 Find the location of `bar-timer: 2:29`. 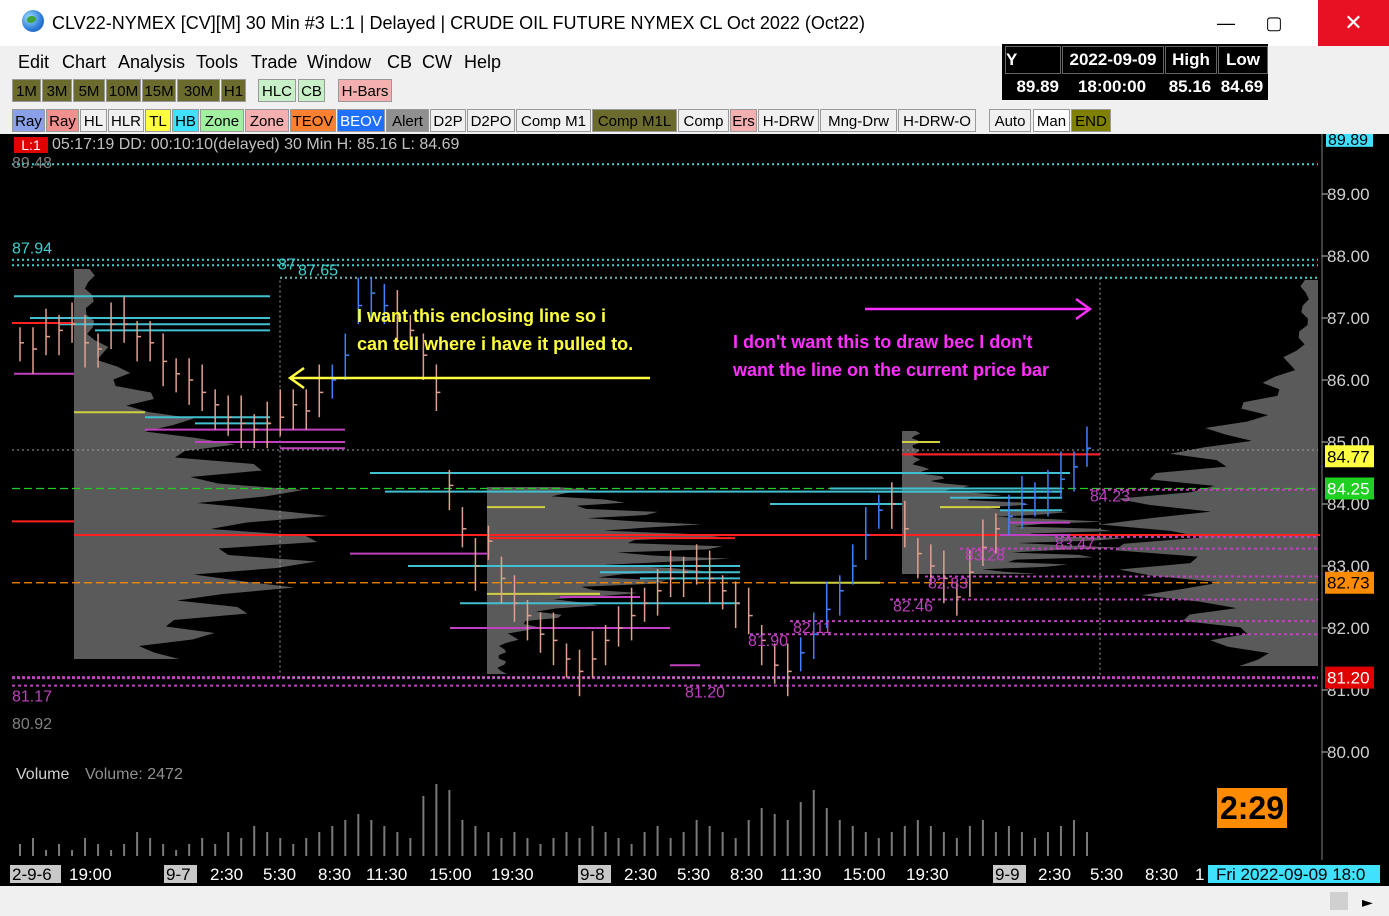

bar-timer: 2:29 is located at coordinates (1252, 808).